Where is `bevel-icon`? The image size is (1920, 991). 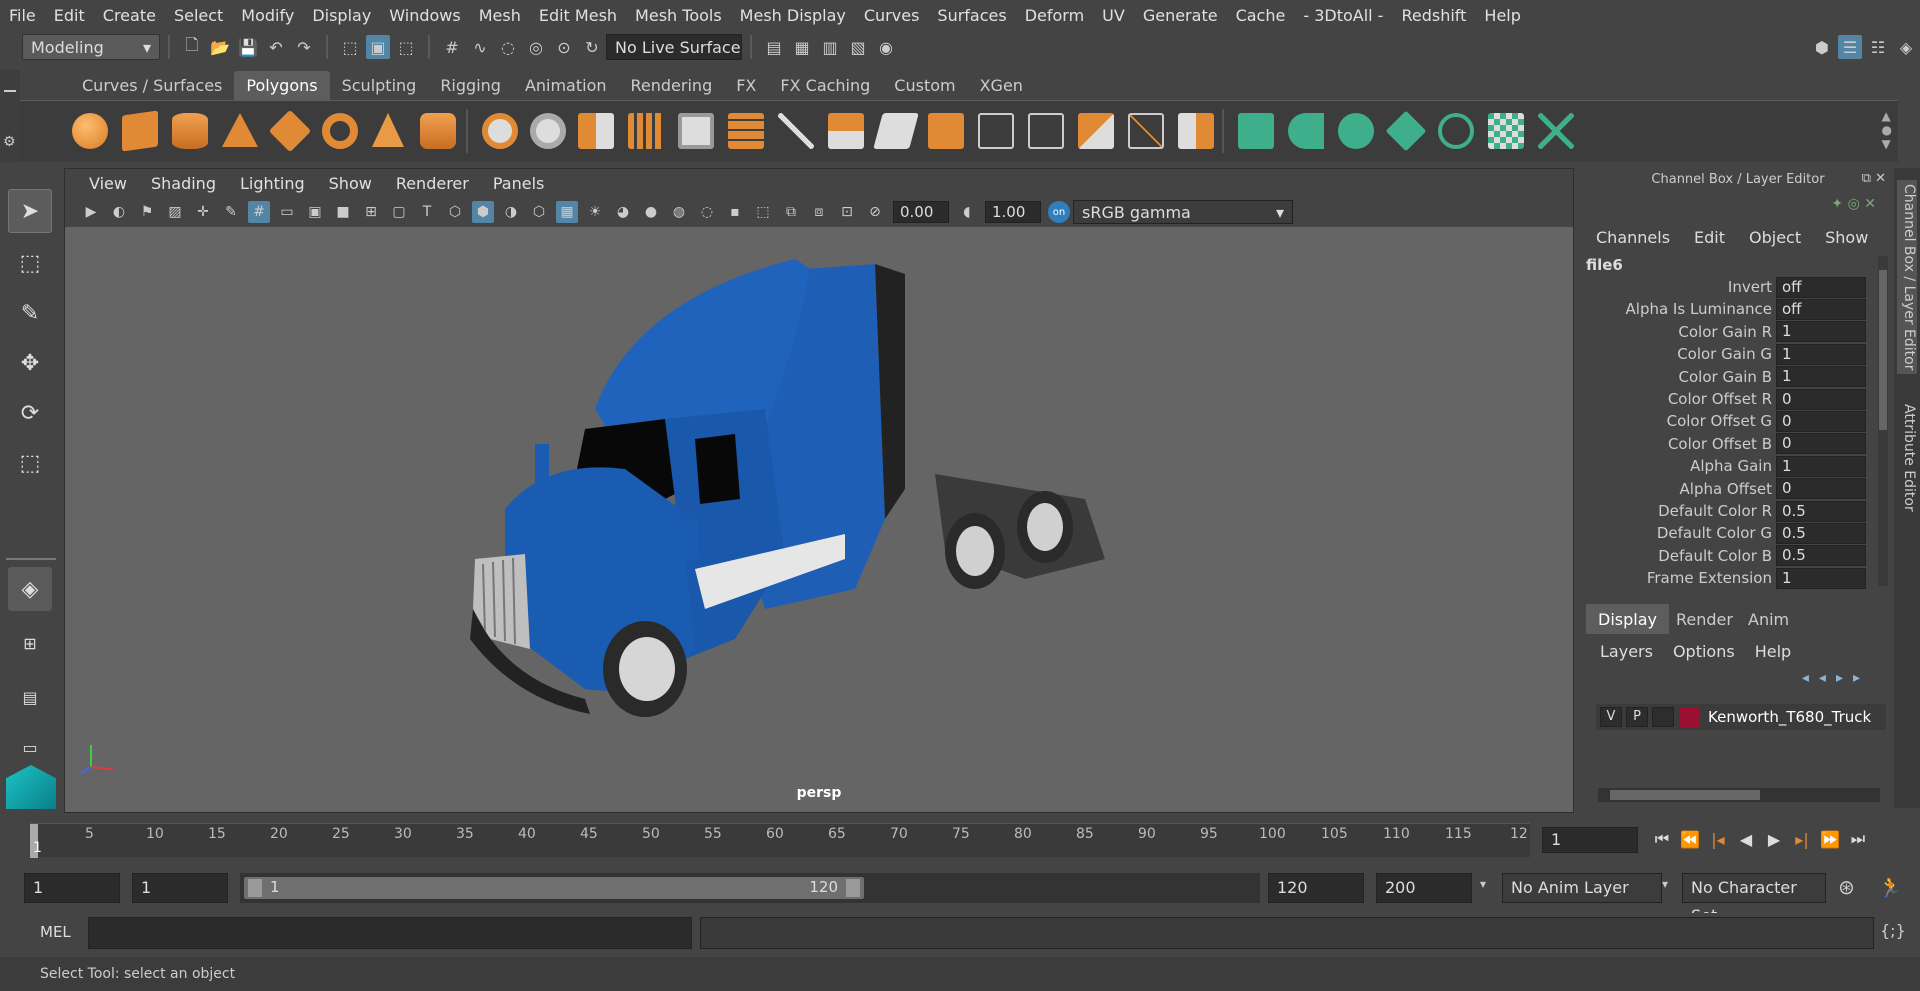
bevel-icon is located at coordinates (696, 131).